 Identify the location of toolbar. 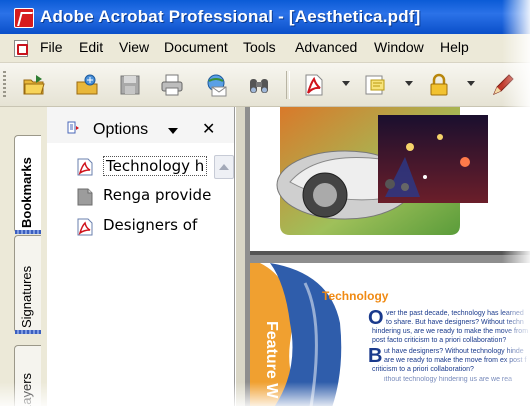
(265, 85).